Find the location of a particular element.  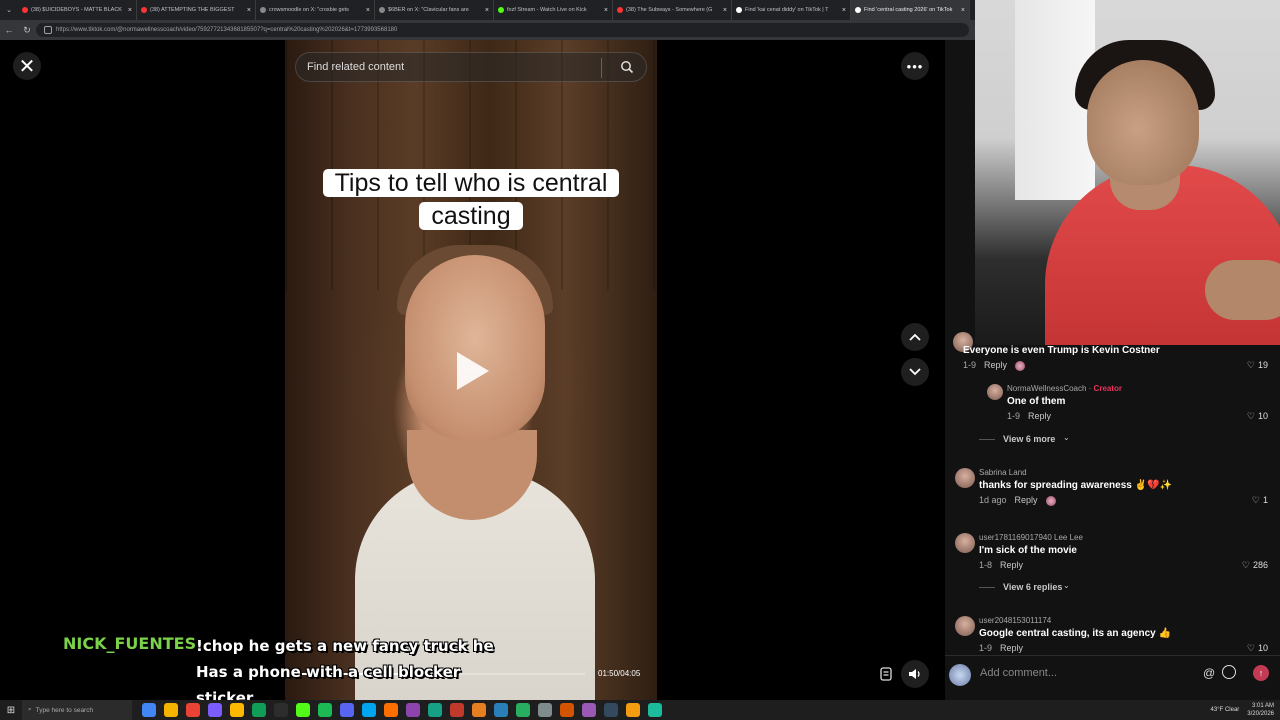

browser-tab: fozf Stream - Watch Live on Kick × is located at coordinates (553, 10).